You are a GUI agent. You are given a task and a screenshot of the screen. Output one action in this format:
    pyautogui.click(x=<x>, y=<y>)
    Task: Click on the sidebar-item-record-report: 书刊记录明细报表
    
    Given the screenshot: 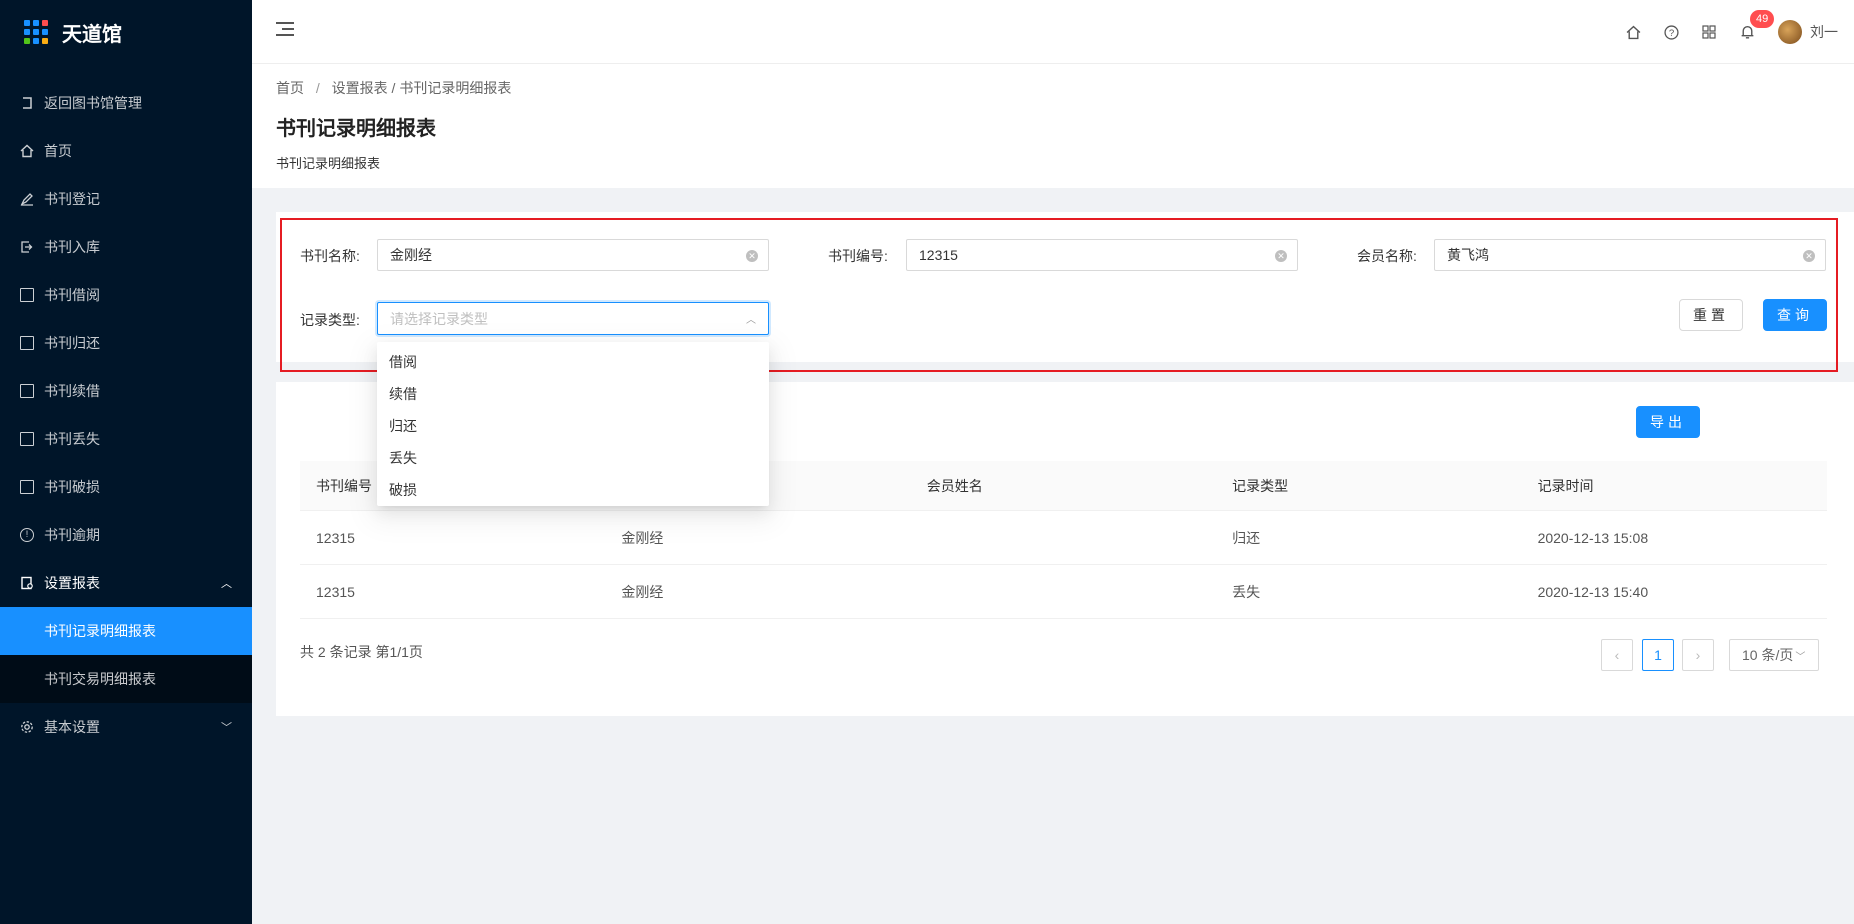 What is the action you would take?
    pyautogui.click(x=126, y=631)
    